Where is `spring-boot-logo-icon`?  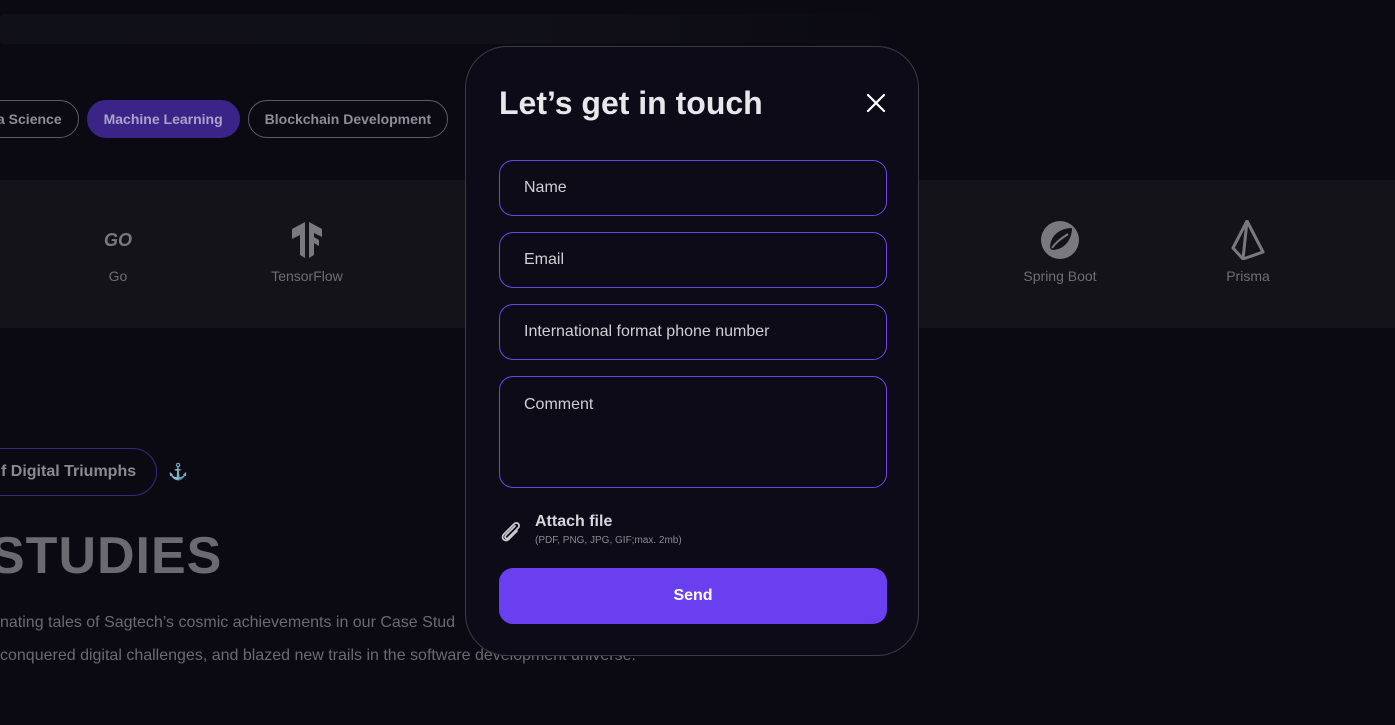
spring-boot-logo-icon is located at coordinates (1060, 240).